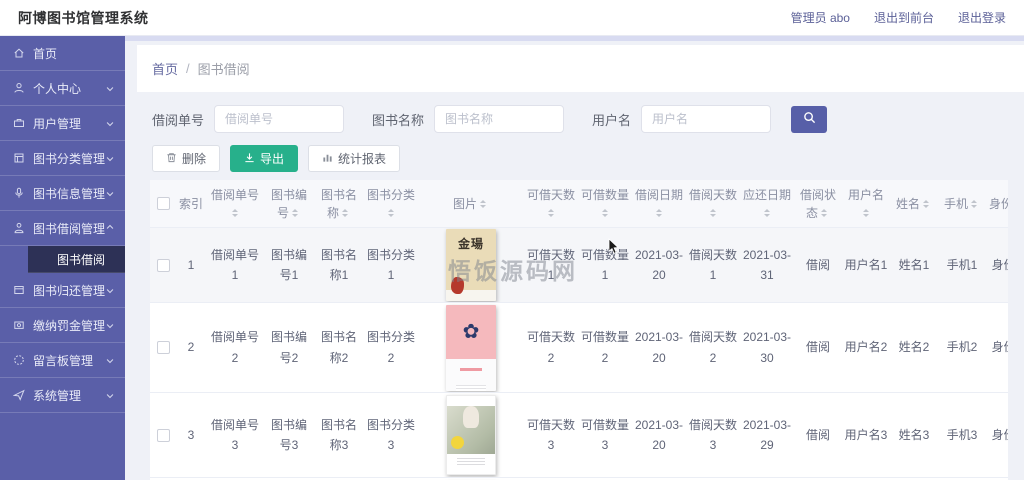 The image size is (1024, 480). Describe the element at coordinates (57, 88) in the screenshot. I see `sidebar-item-label: 个人中心` at that location.